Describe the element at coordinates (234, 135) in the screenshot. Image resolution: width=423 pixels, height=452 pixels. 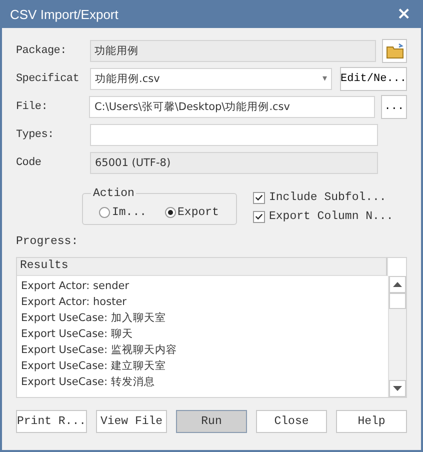
I see `input-field` at that location.